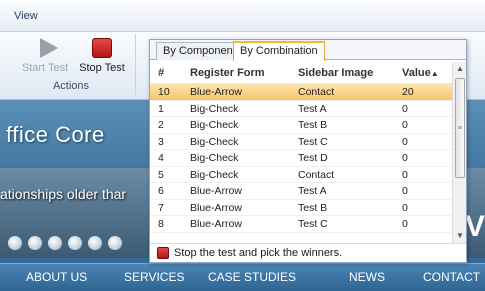 This screenshot has width=485, height=291. I want to click on ribbon-tab-bar: View, so click(242, 16).